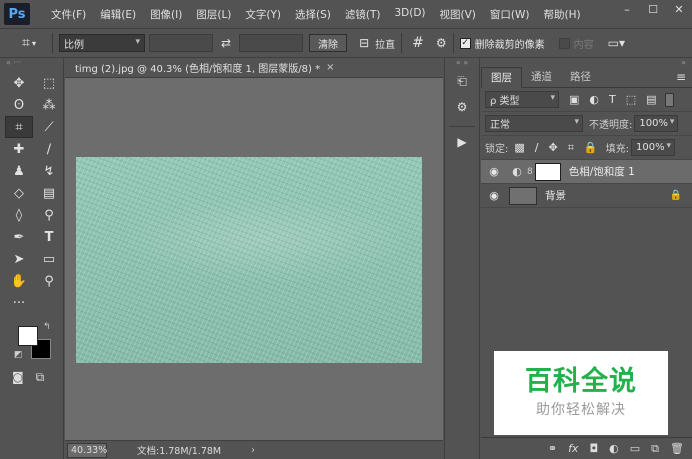  What do you see at coordinates (651, 99) in the screenshot?
I see `filter-smart-object-icon: ▤` at bounding box center [651, 99].